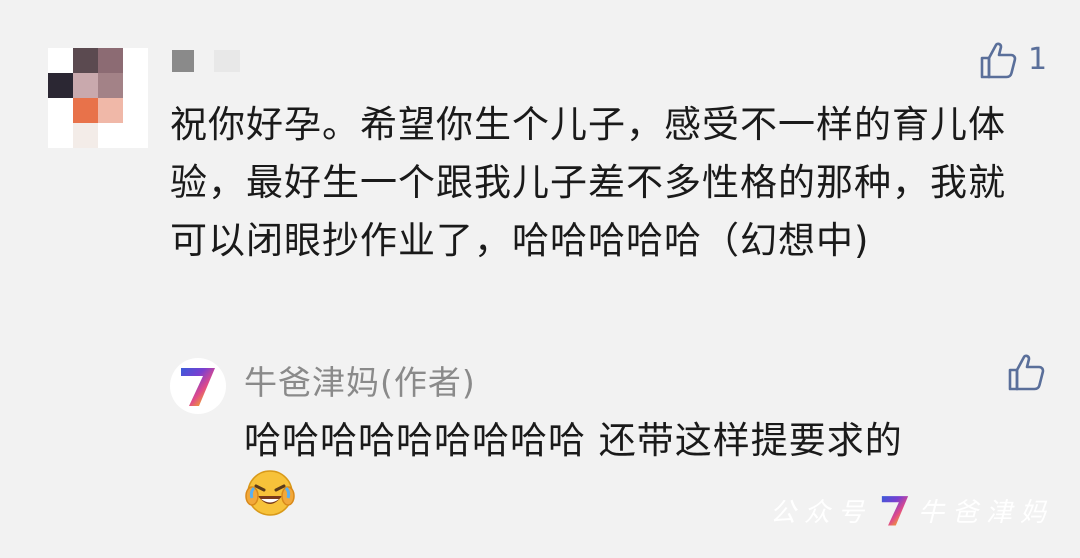  I want to click on author-avatar, so click(198, 386).